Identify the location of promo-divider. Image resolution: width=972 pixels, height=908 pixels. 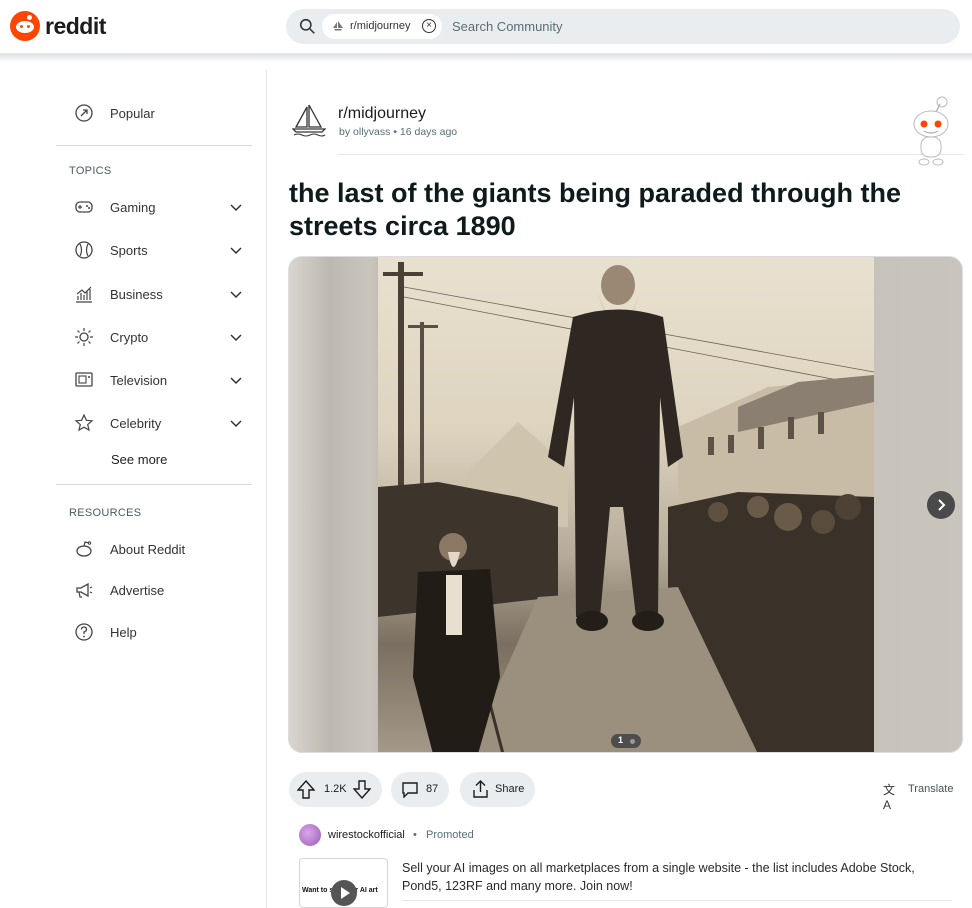
(677, 900).